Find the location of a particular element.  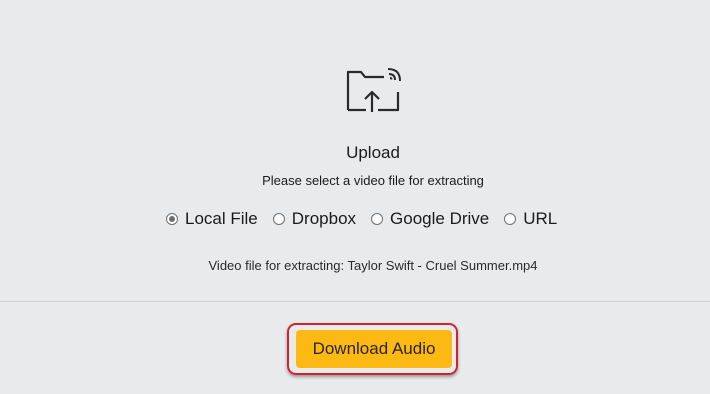

option-url: URL is located at coordinates (530, 219).